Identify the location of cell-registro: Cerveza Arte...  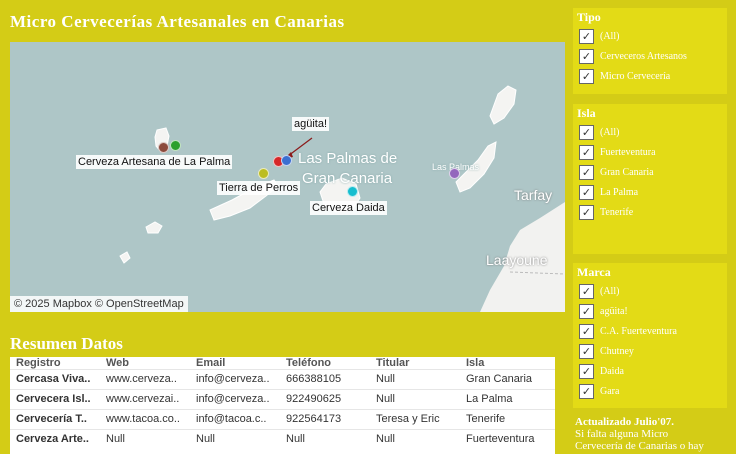
(55, 438).